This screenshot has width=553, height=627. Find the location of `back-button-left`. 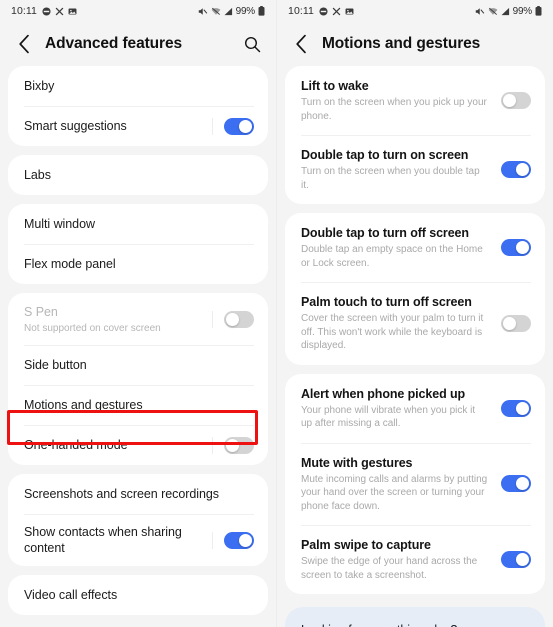

back-button-left is located at coordinates (24, 44).